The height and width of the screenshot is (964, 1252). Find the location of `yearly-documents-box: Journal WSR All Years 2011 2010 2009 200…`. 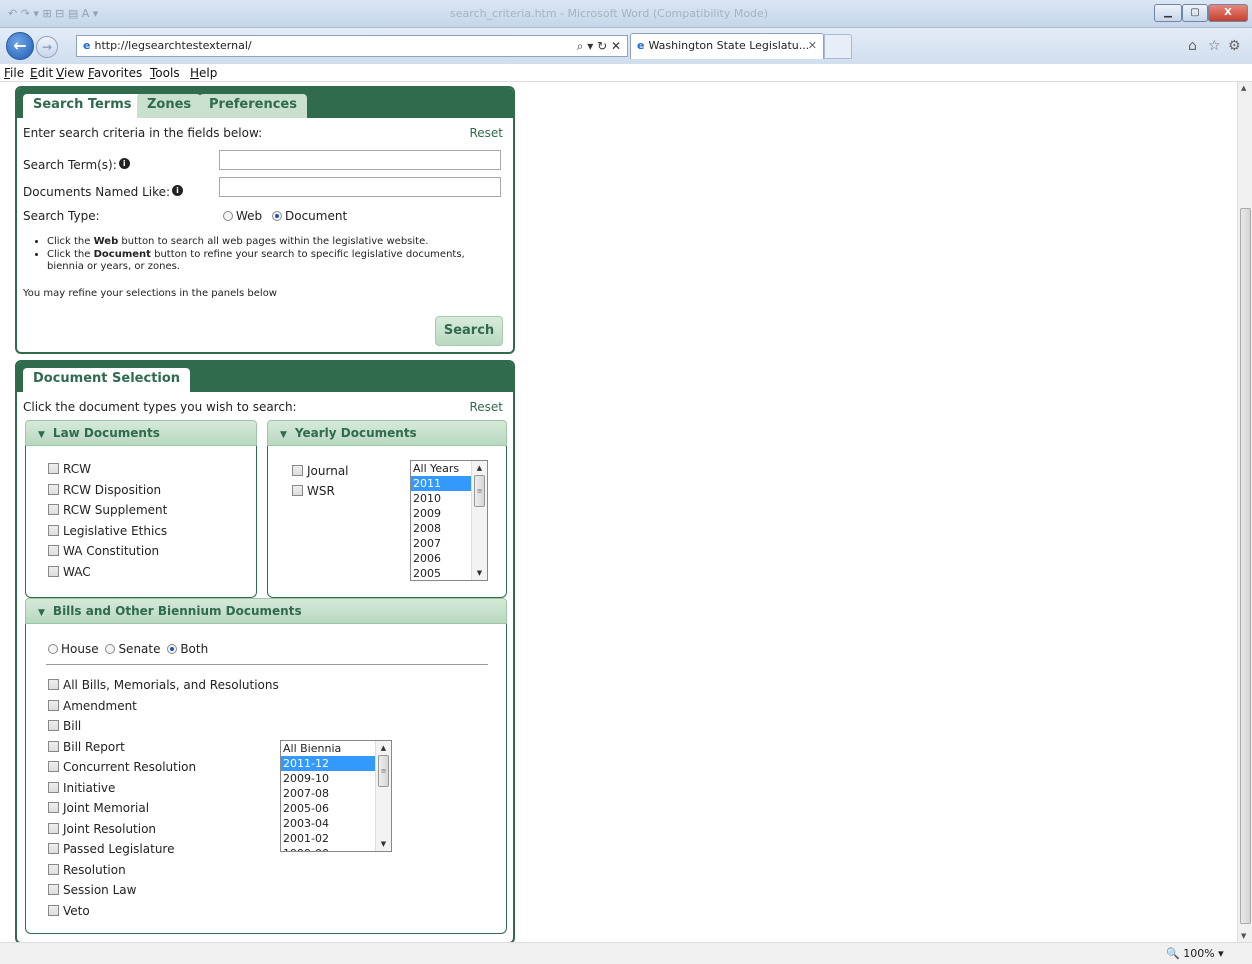

yearly-documents-box: Journal WSR All Years 2011 2010 2009 200… is located at coordinates (387, 522).